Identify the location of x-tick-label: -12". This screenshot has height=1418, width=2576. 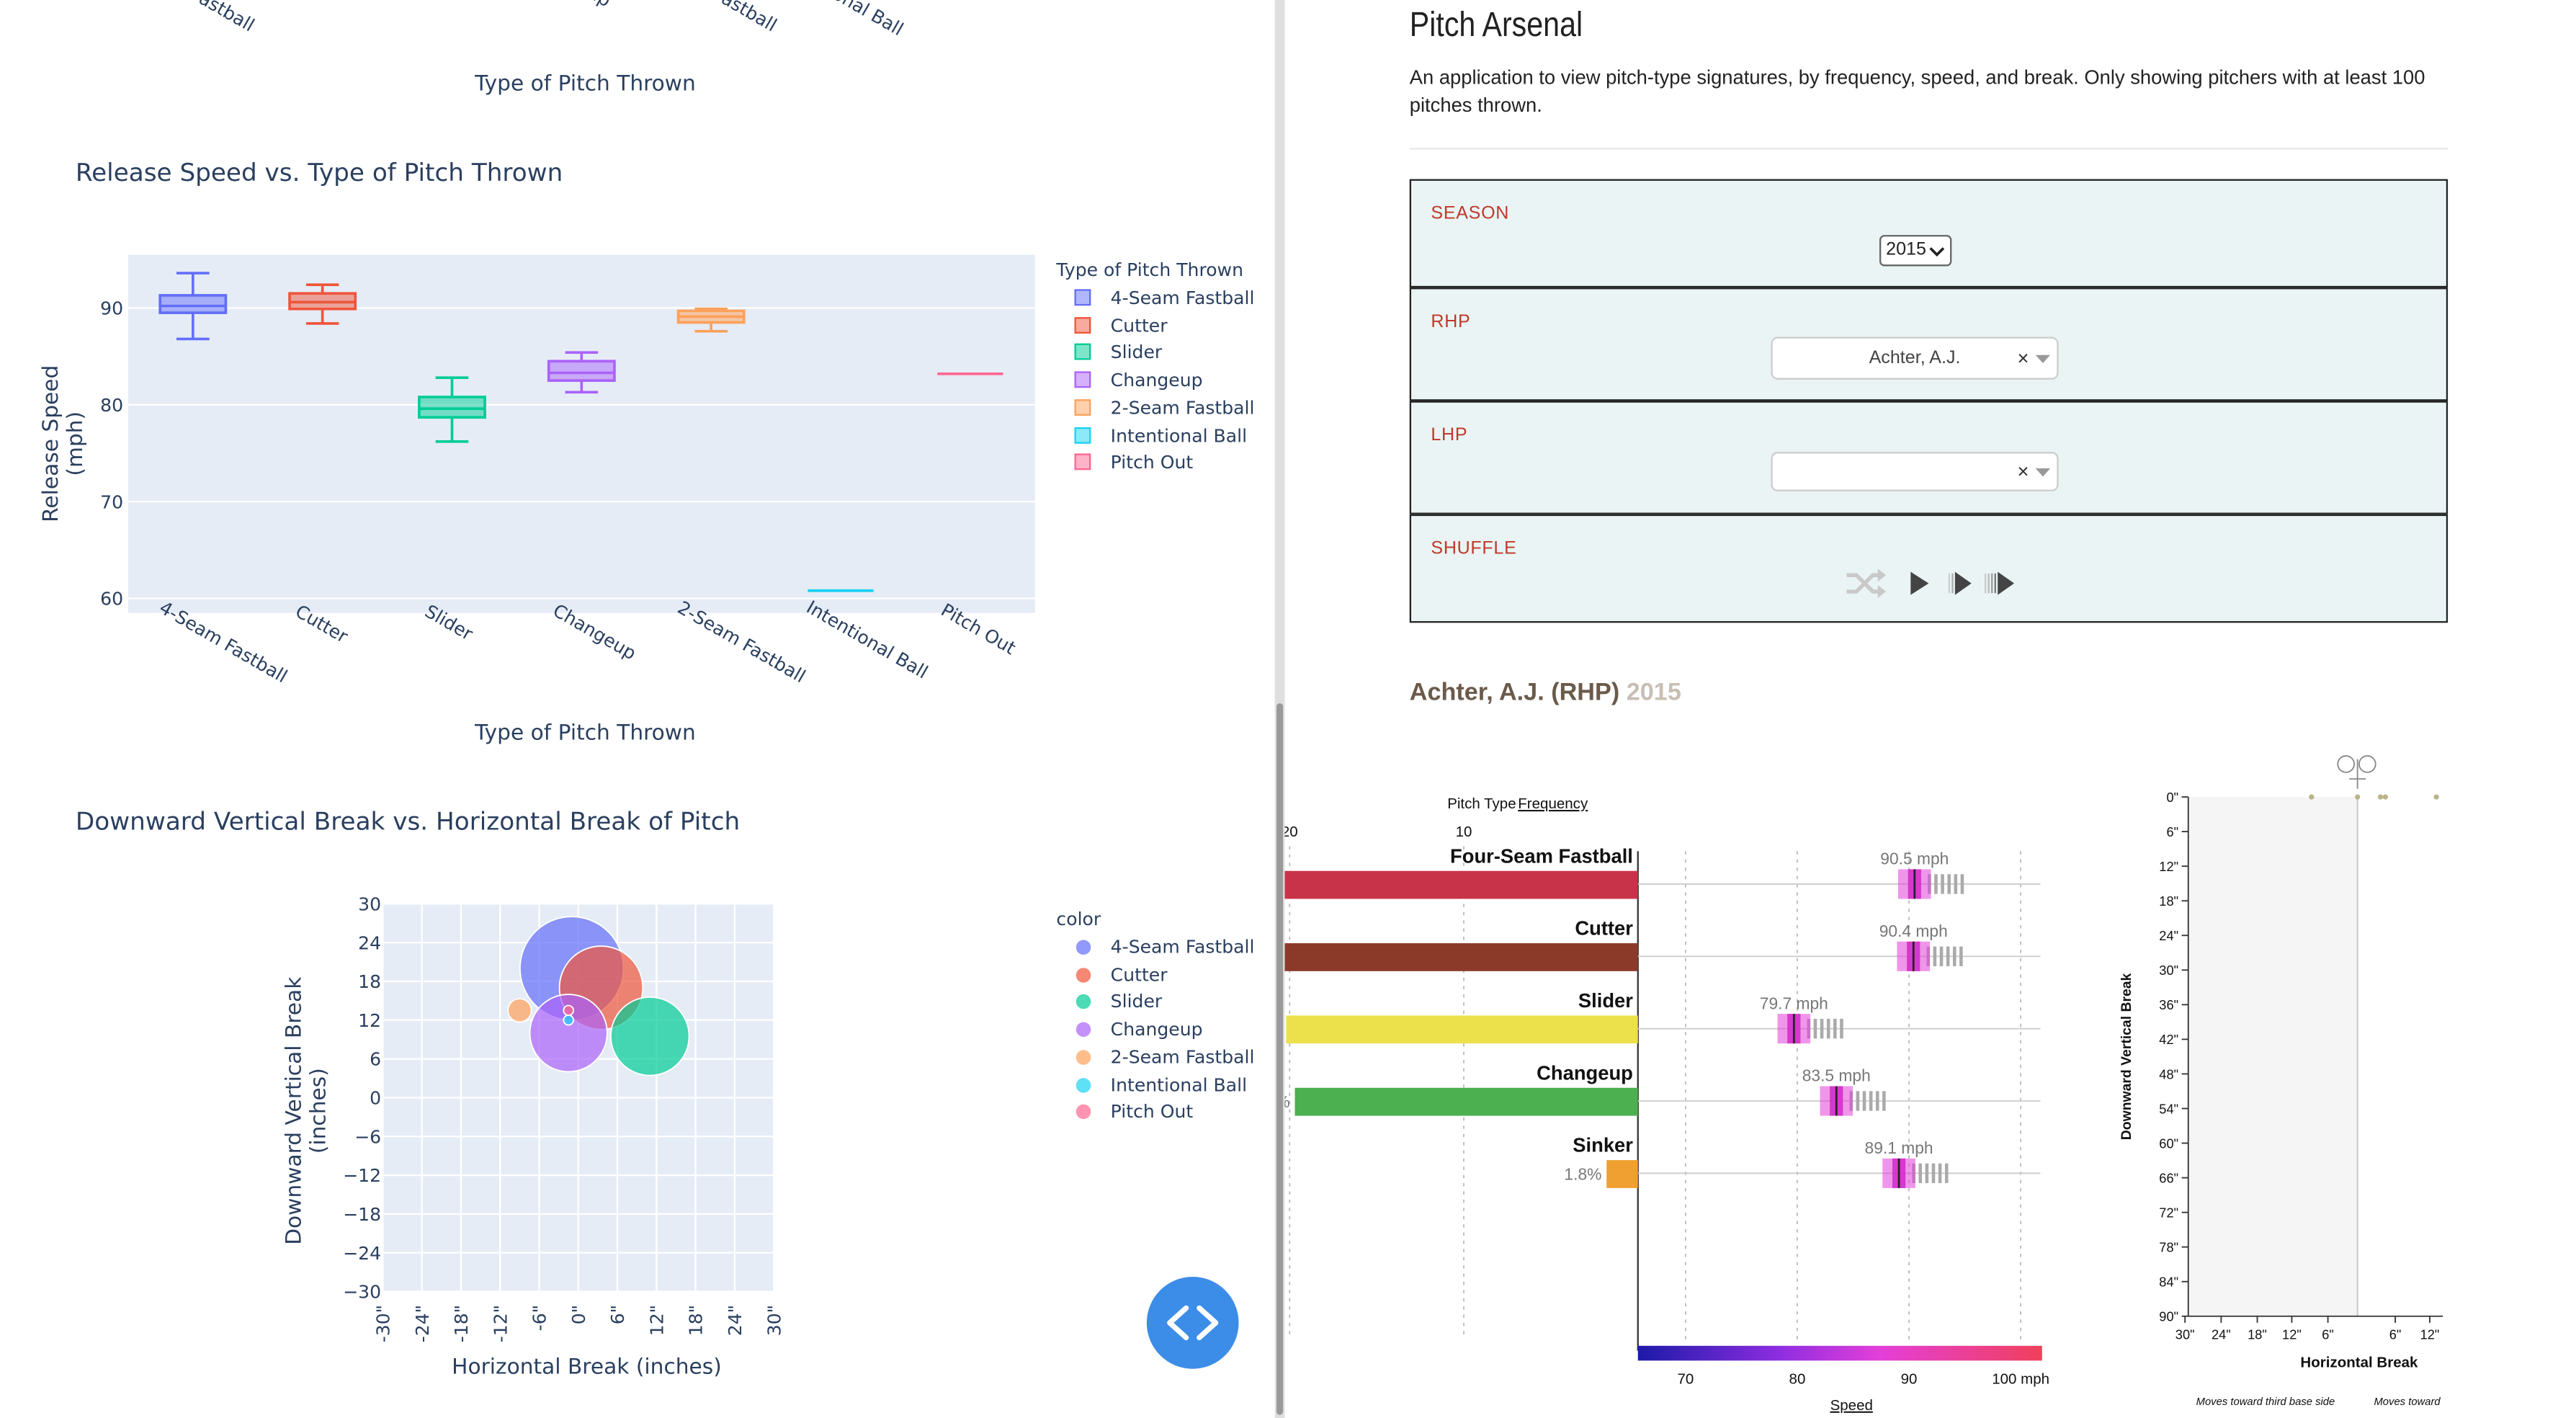
(501, 1324).